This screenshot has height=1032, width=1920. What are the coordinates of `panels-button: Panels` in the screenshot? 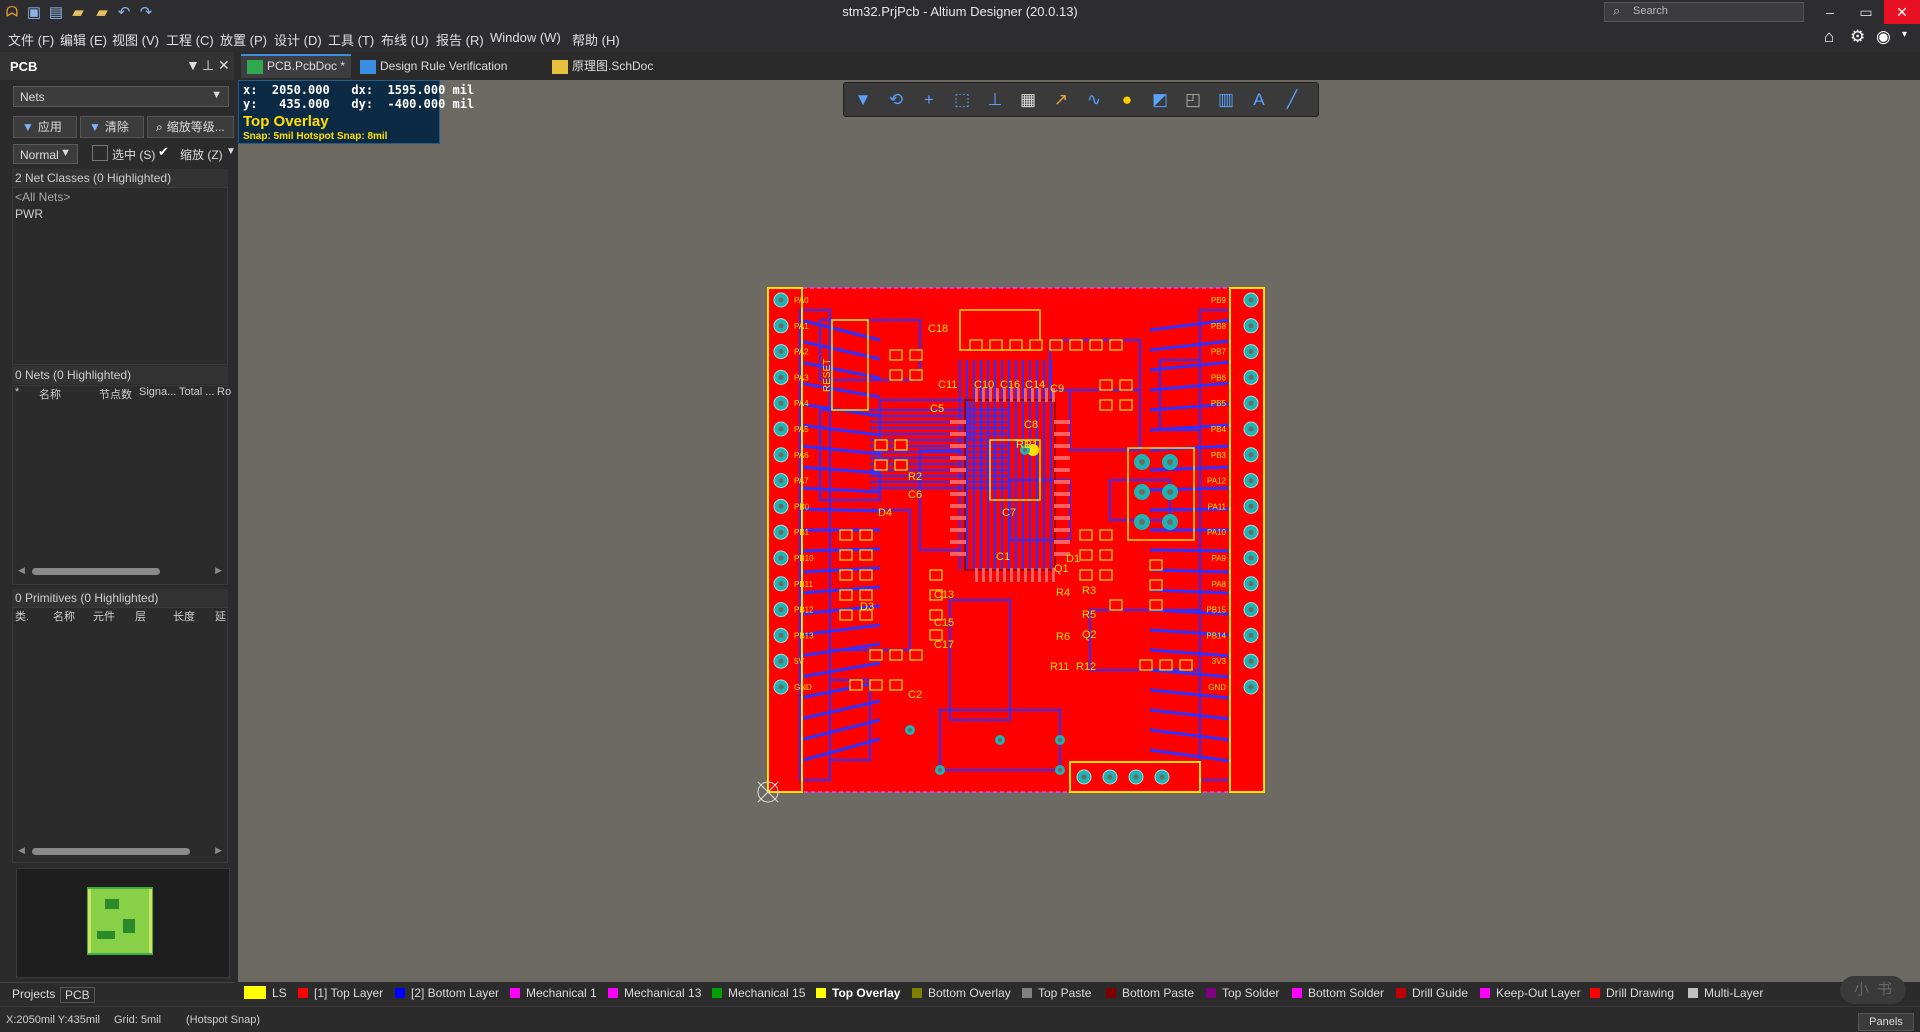 It's located at (1886, 1022).